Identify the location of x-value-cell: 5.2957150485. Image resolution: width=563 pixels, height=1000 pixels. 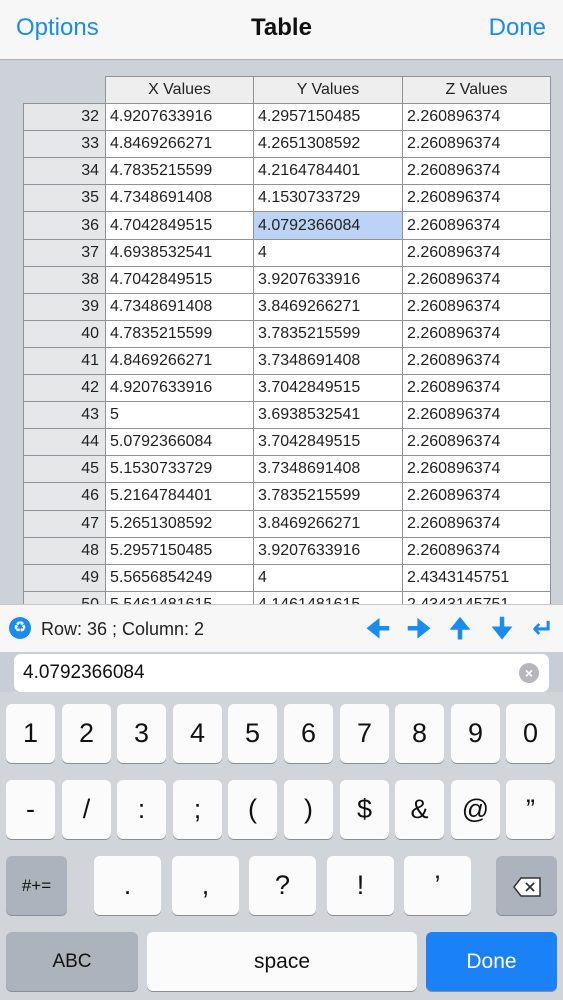
(179, 550).